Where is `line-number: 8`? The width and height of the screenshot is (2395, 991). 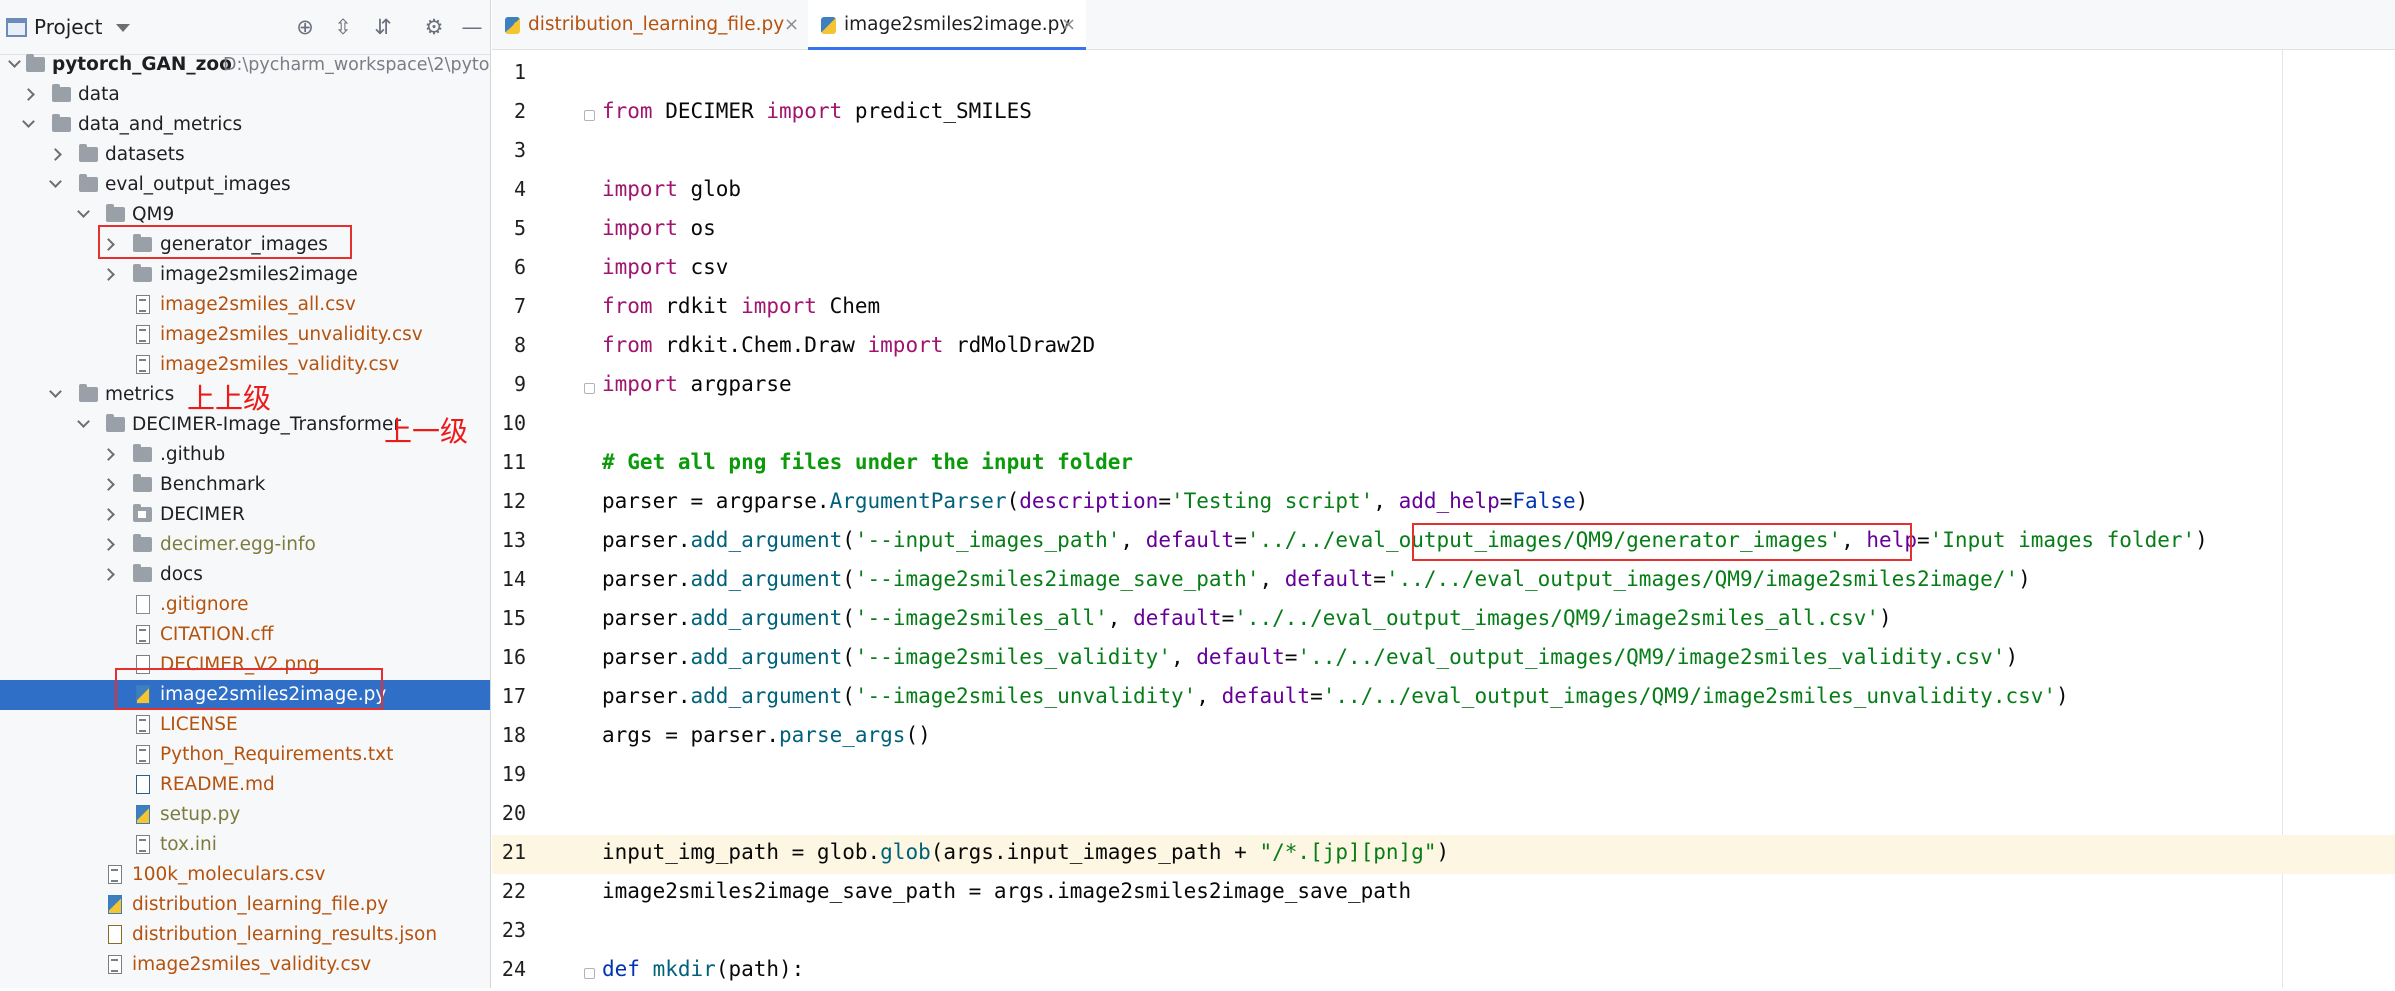
line-number: 8 is located at coordinates (519, 345).